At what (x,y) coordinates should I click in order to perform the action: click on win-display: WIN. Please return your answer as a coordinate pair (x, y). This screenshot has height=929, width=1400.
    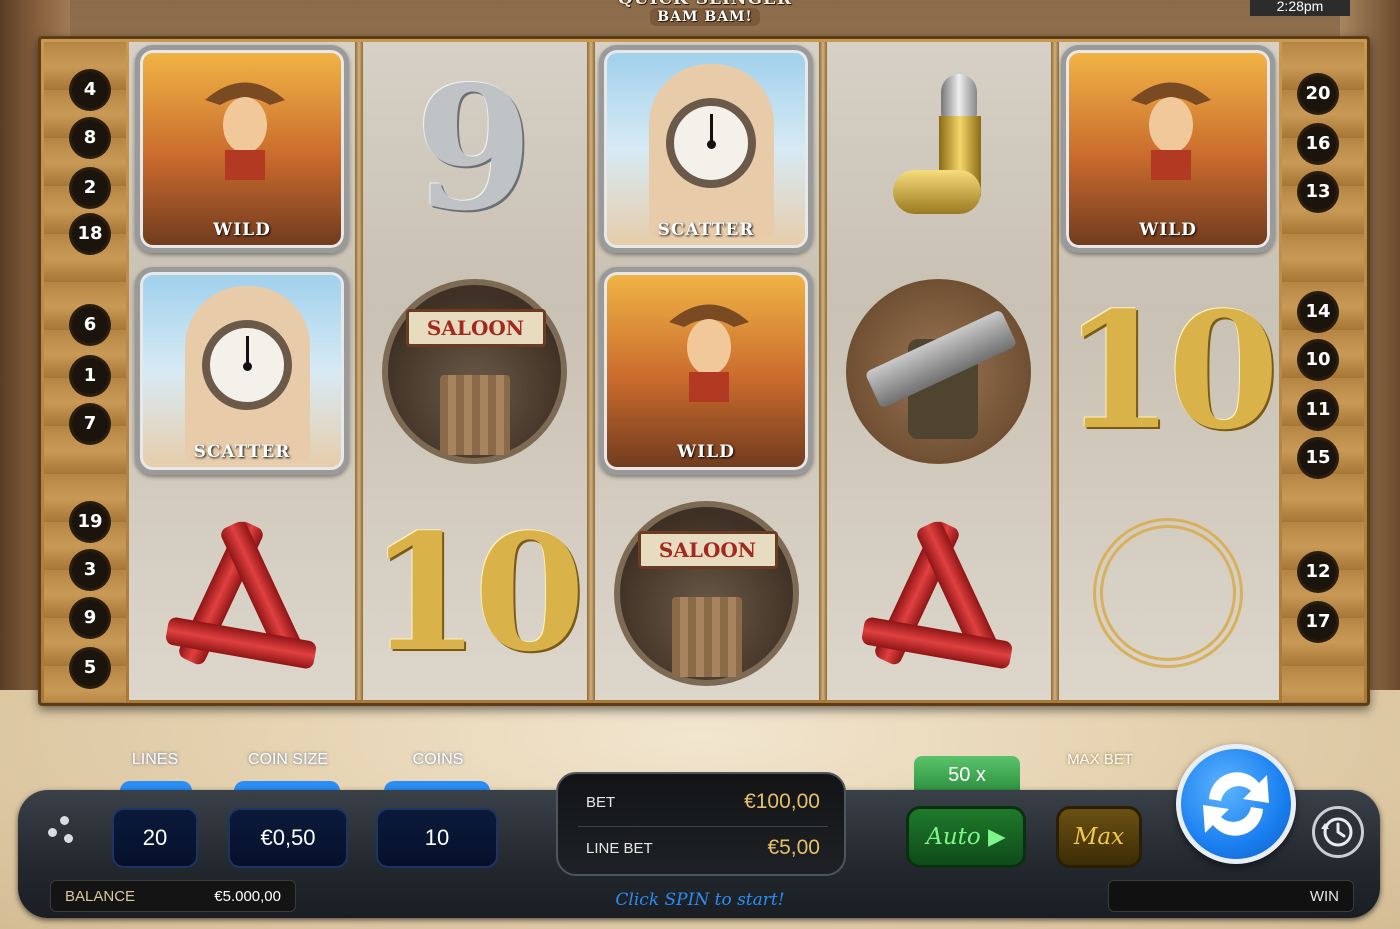
    Looking at the image, I should click on (1231, 896).